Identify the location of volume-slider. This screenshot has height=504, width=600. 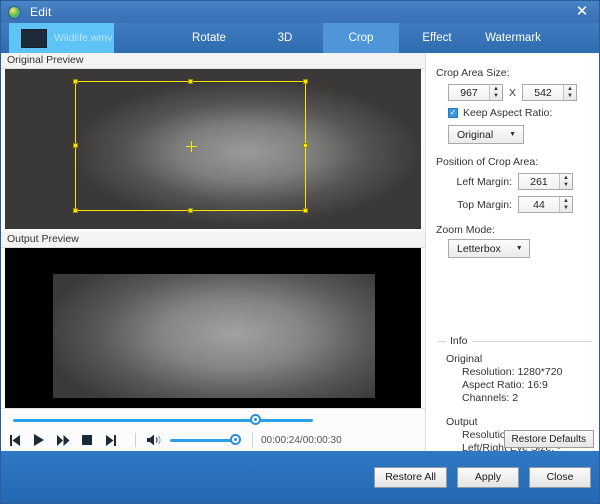
(204, 440).